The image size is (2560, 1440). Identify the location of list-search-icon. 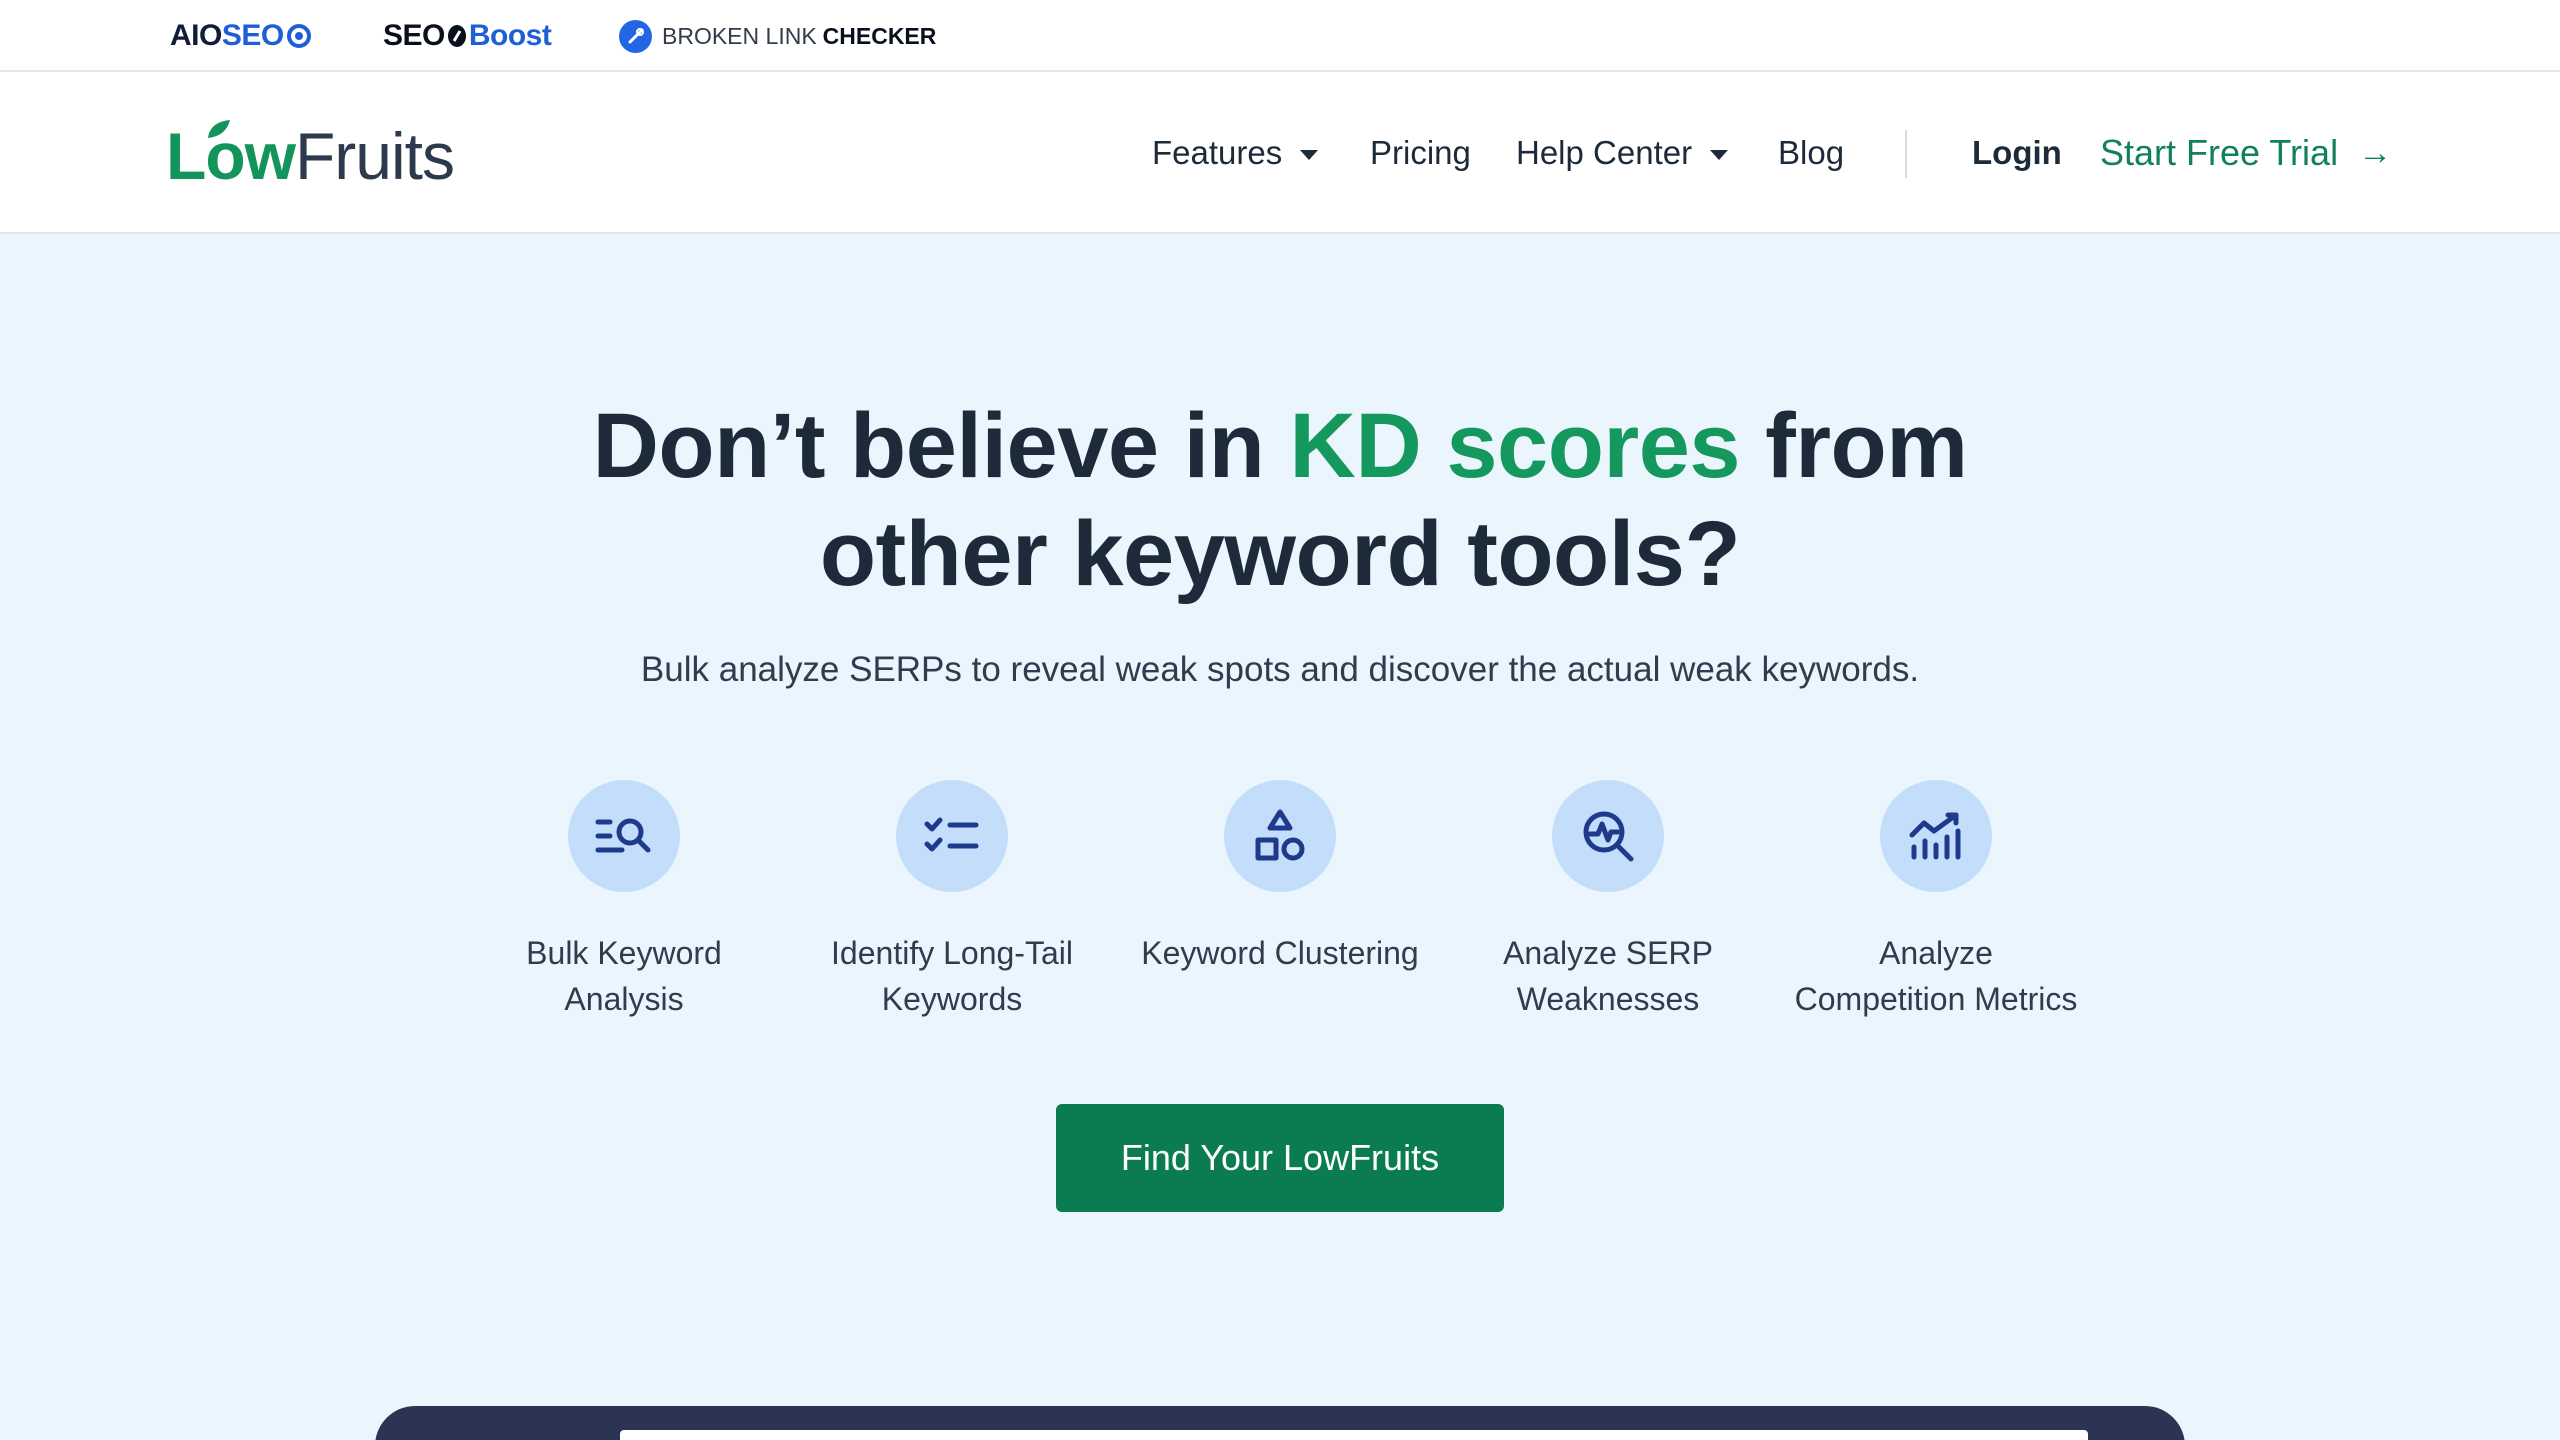
(623, 835).